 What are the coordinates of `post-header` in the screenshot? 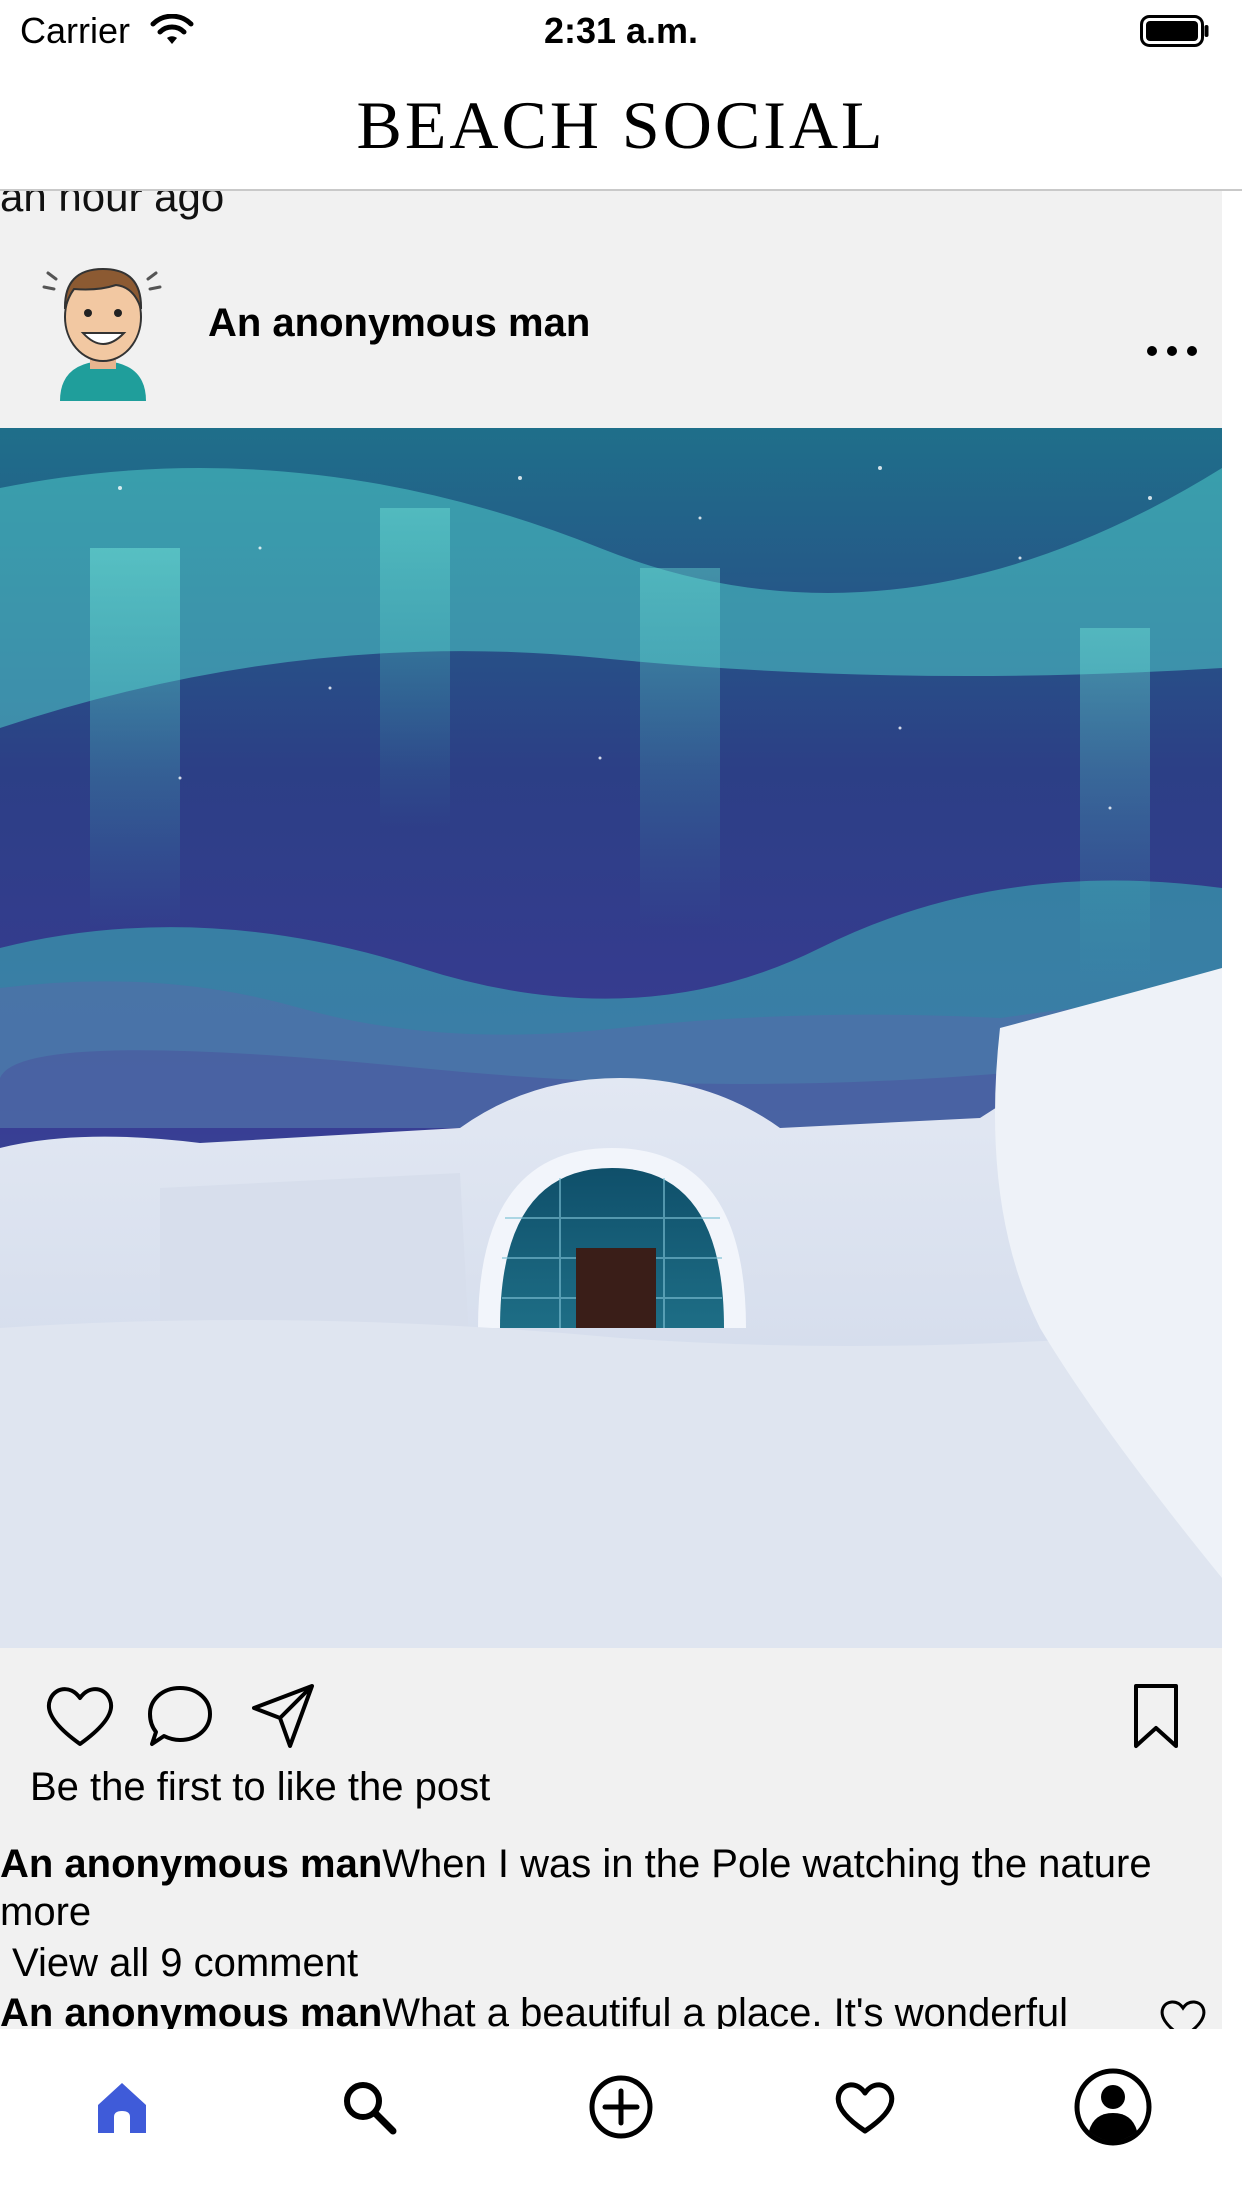 It's located at (611, 331).